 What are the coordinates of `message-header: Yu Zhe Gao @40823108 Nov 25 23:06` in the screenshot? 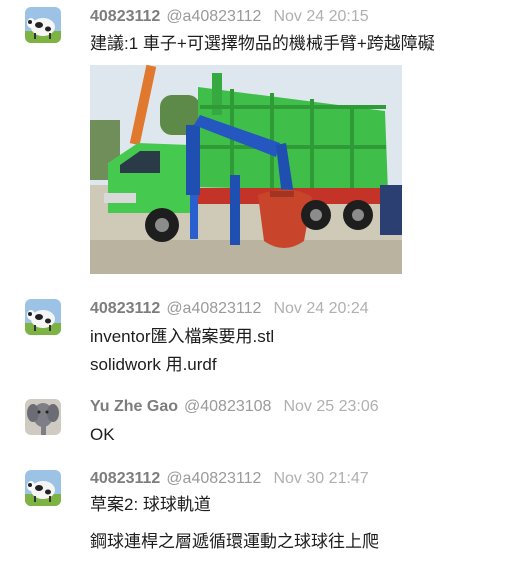 It's located at (234, 407).